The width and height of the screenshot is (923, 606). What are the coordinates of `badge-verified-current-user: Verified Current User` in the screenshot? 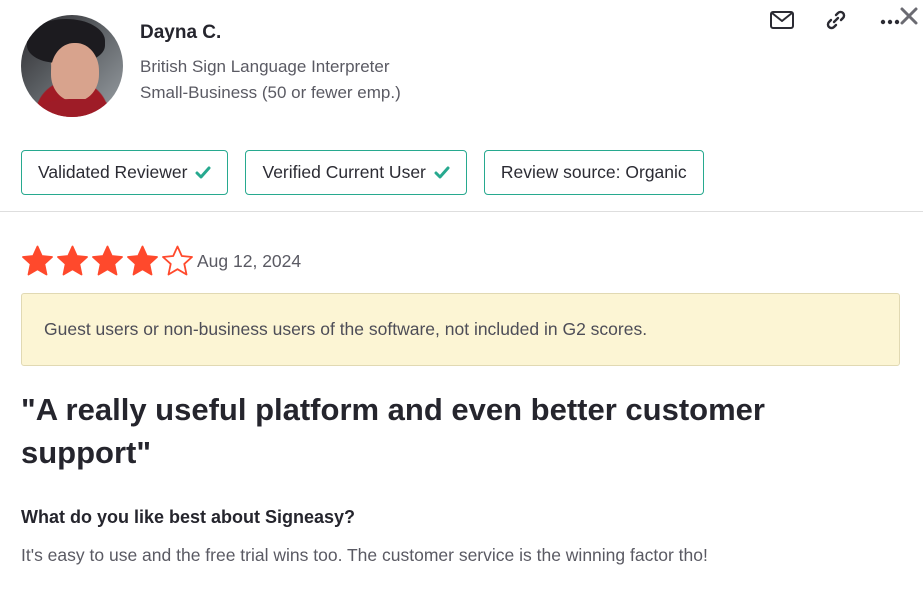 It's located at (356, 172).